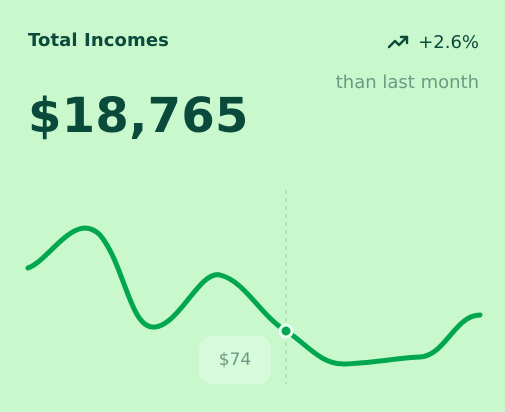  I want to click on trend-indicator: +2.6%, so click(432, 42).